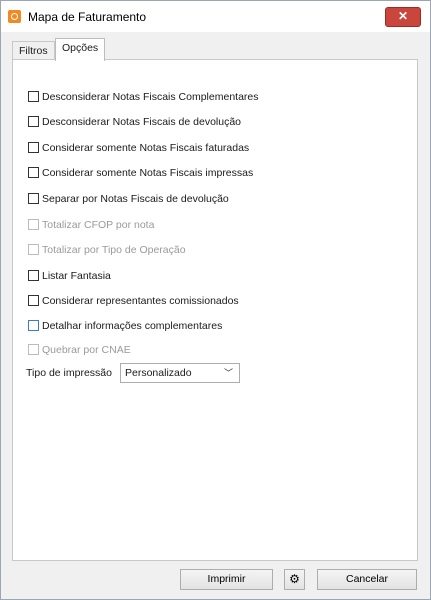  Describe the element at coordinates (76, 275) in the screenshot. I see `checkbox-label: Listar Fantasia` at that location.